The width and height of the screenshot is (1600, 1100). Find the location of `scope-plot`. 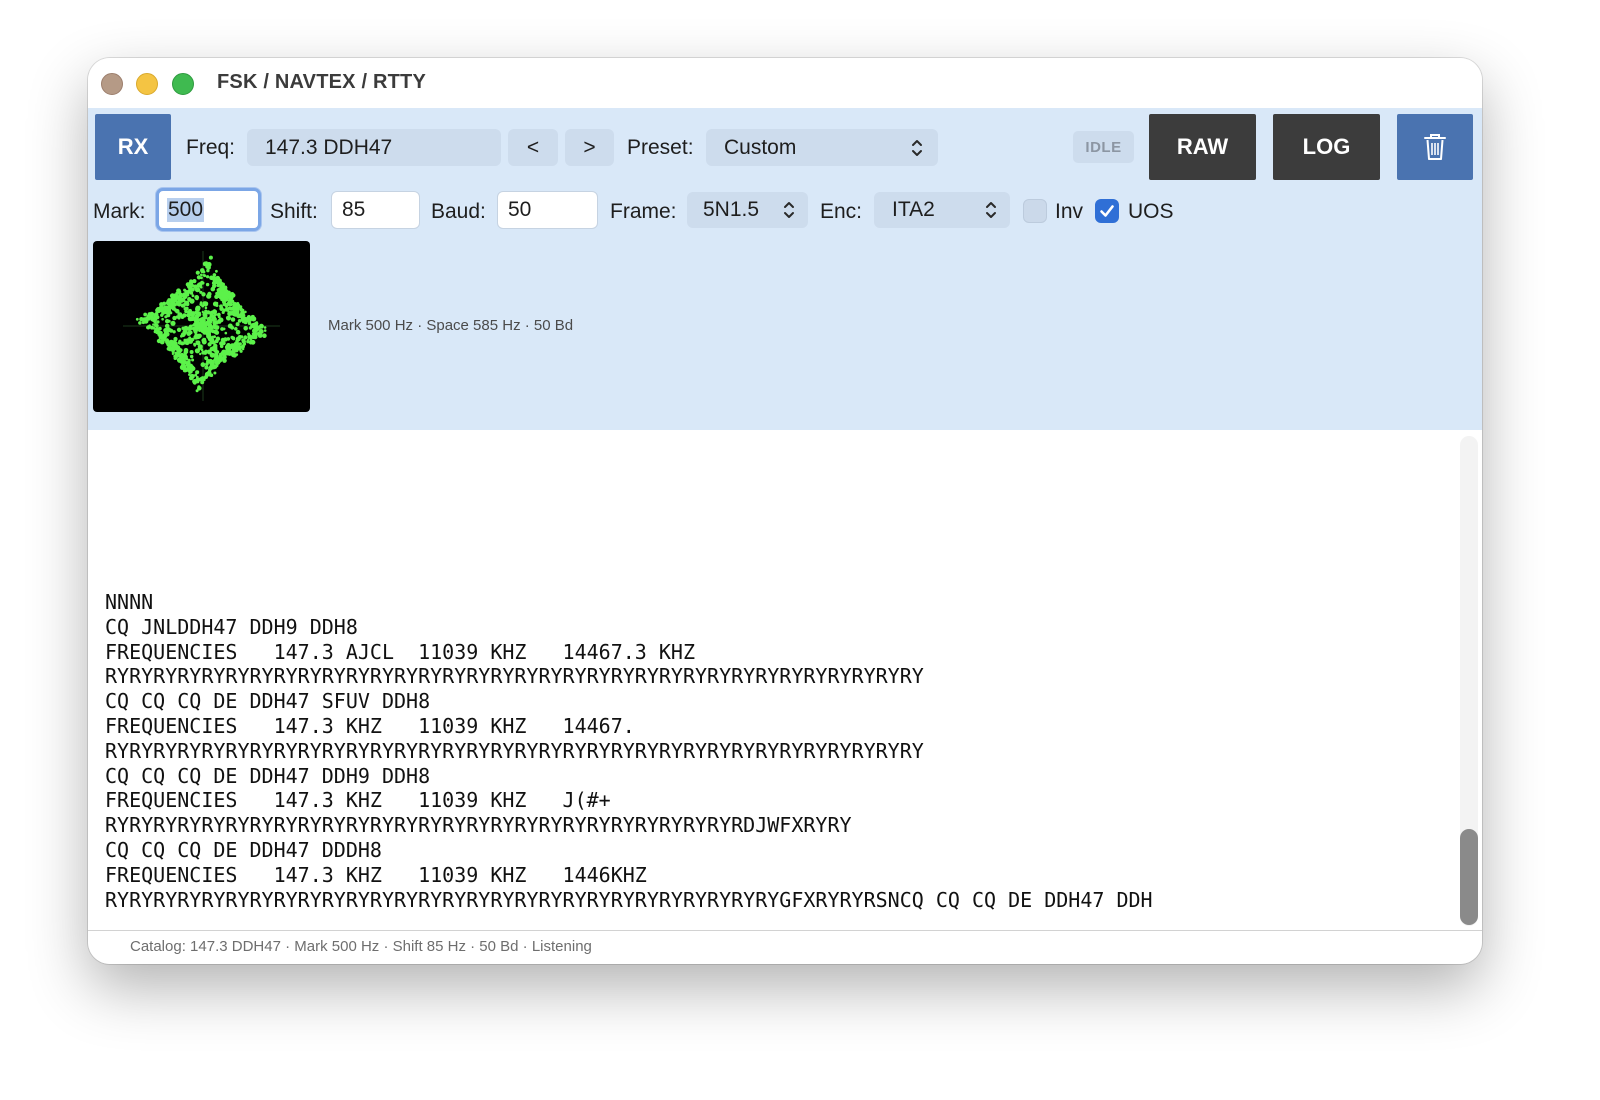

scope-plot is located at coordinates (201, 326).